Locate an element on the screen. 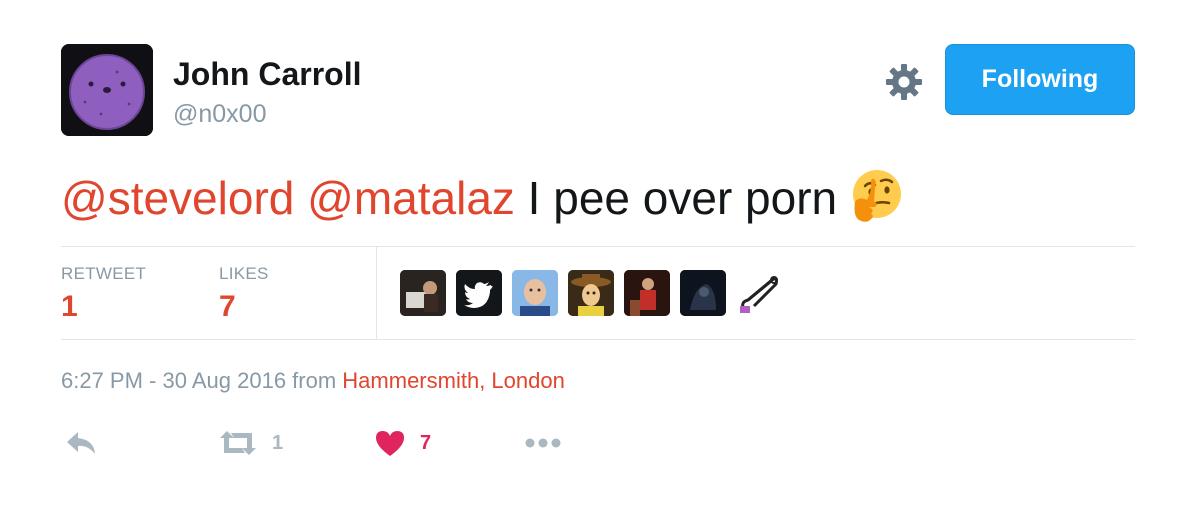  more-icon is located at coordinates (543, 443).